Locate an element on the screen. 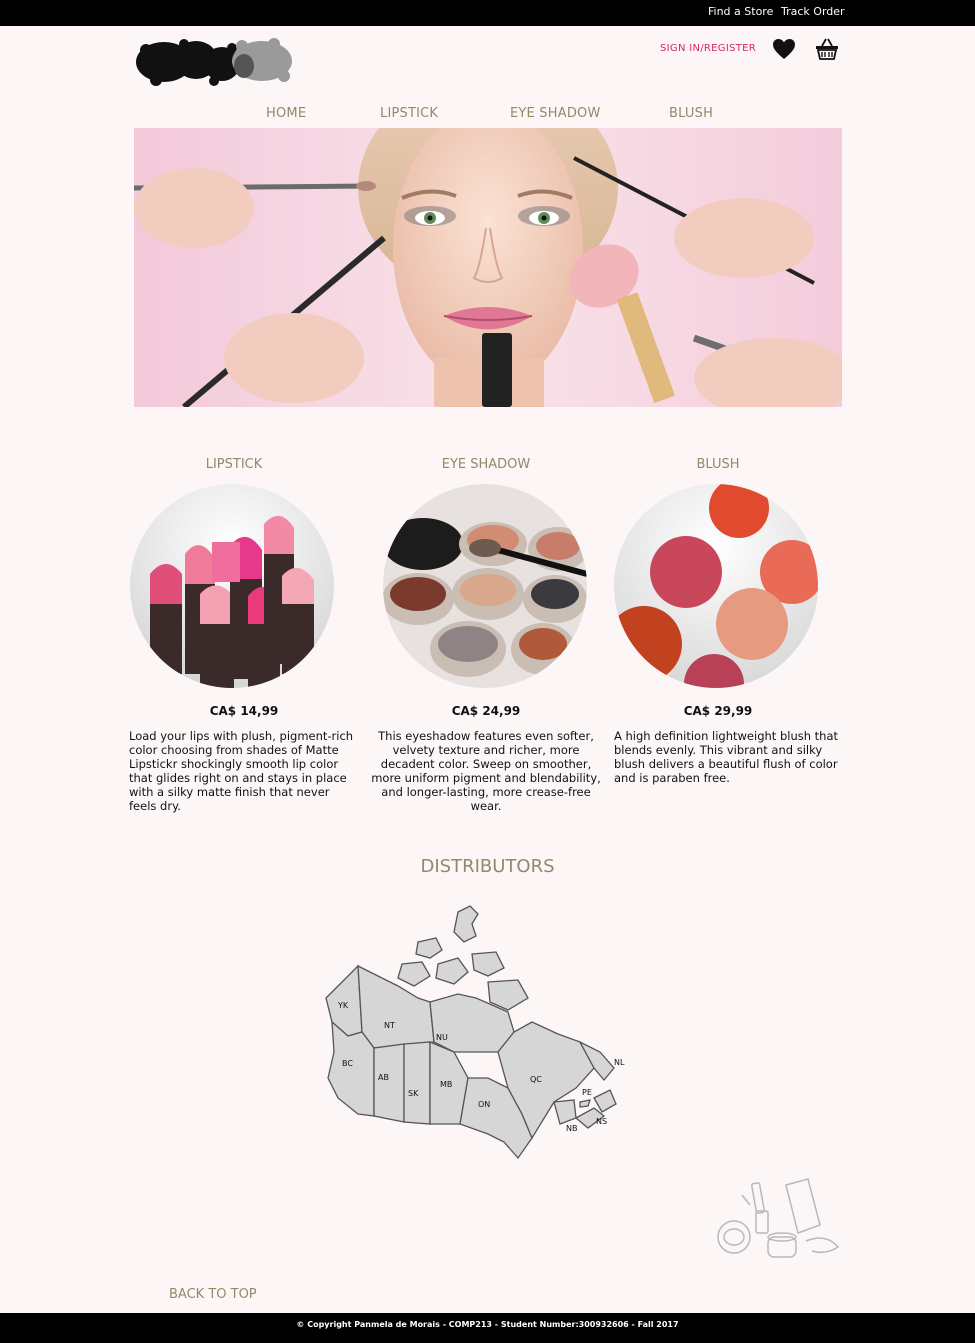 The height and width of the screenshot is (1343, 975). eyeshadow-image is located at coordinates (485, 586).